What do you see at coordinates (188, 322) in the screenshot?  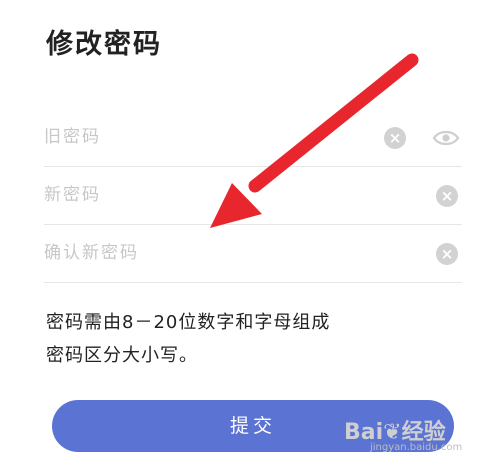 I see `hint-line-1: 密码需由8－20位数字和字母组成` at bounding box center [188, 322].